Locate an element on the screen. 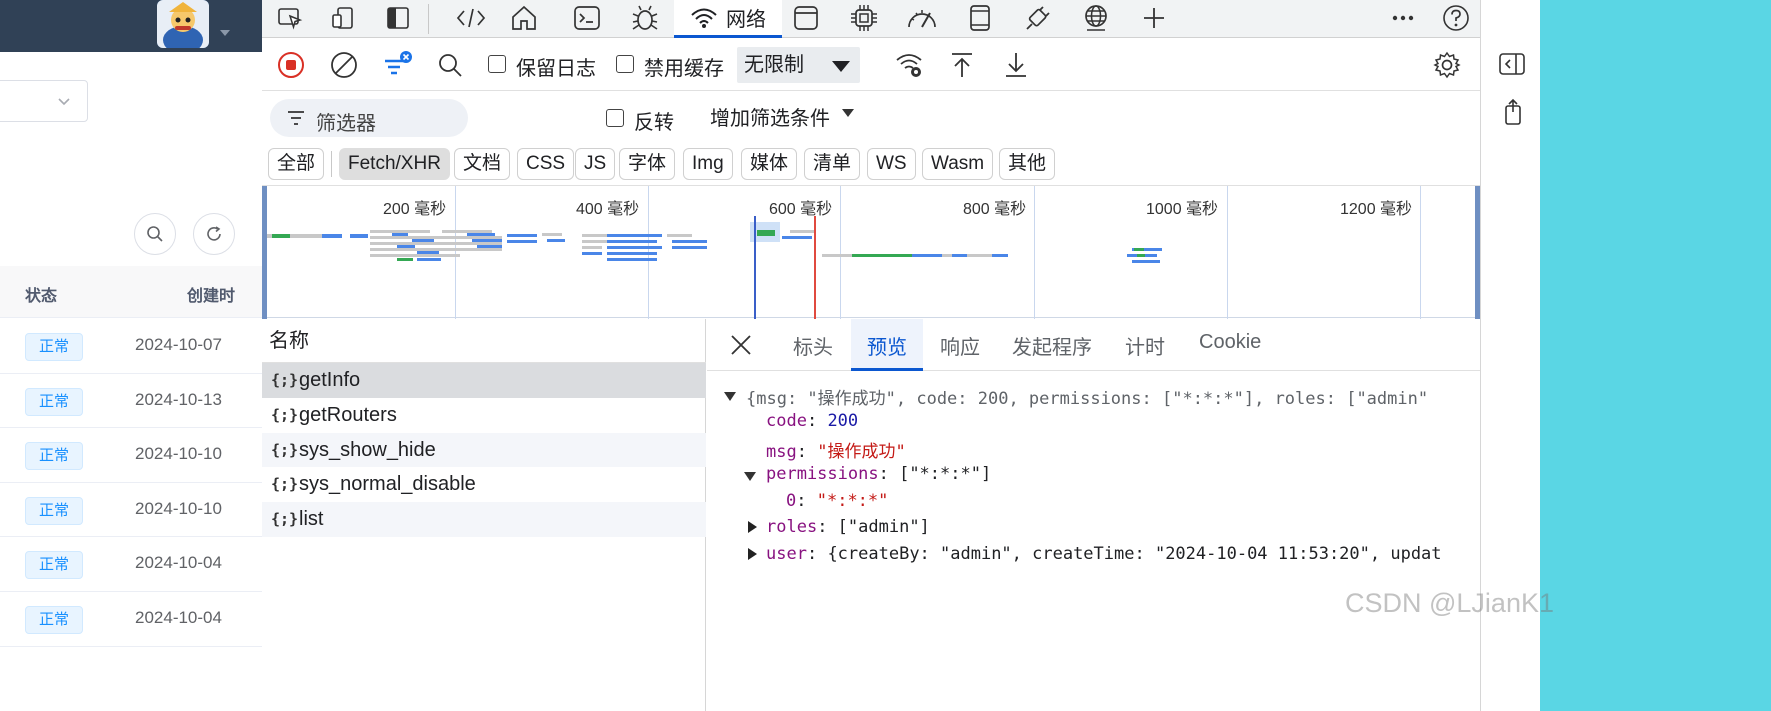 The image size is (1771, 711). avatar is located at coordinates (183, 24).